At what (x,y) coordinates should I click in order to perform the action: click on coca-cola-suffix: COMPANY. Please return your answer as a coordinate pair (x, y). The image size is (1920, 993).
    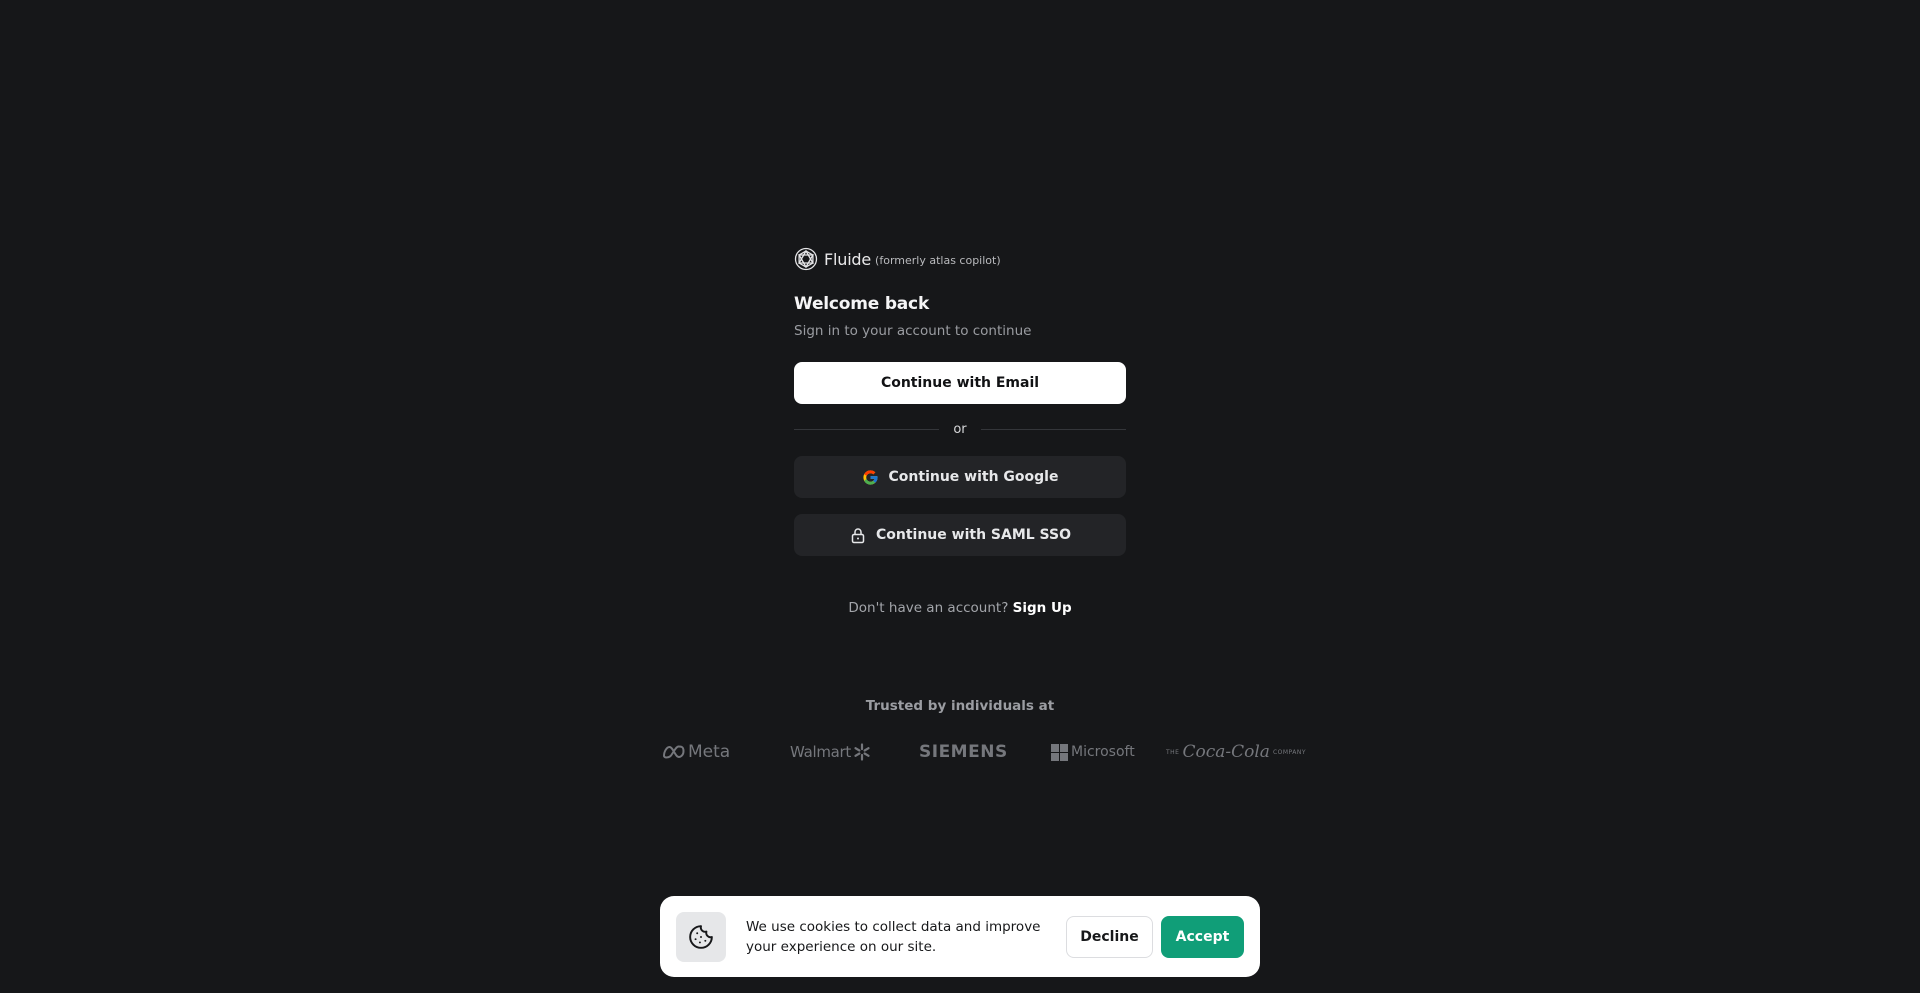
    Looking at the image, I should click on (1289, 752).